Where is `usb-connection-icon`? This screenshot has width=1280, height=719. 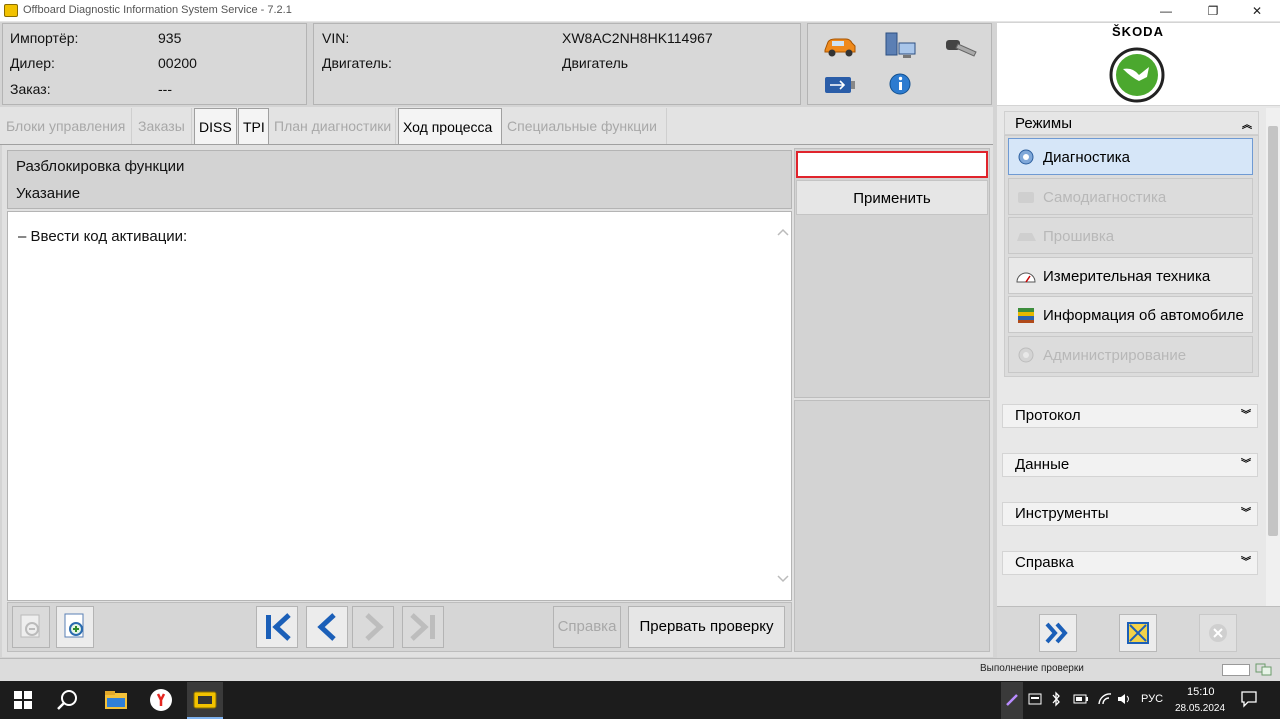 usb-connection-icon is located at coordinates (840, 85).